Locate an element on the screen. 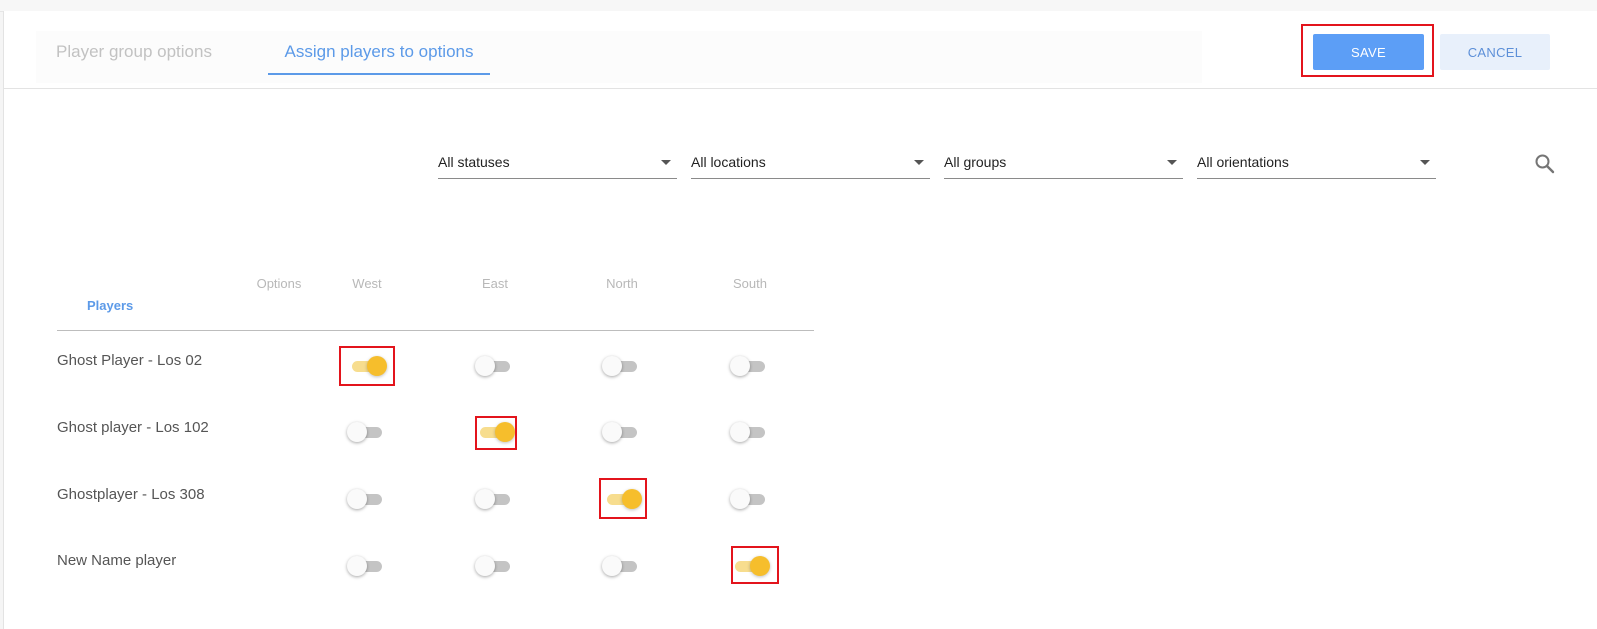  save-button: SAVE is located at coordinates (1368, 52).